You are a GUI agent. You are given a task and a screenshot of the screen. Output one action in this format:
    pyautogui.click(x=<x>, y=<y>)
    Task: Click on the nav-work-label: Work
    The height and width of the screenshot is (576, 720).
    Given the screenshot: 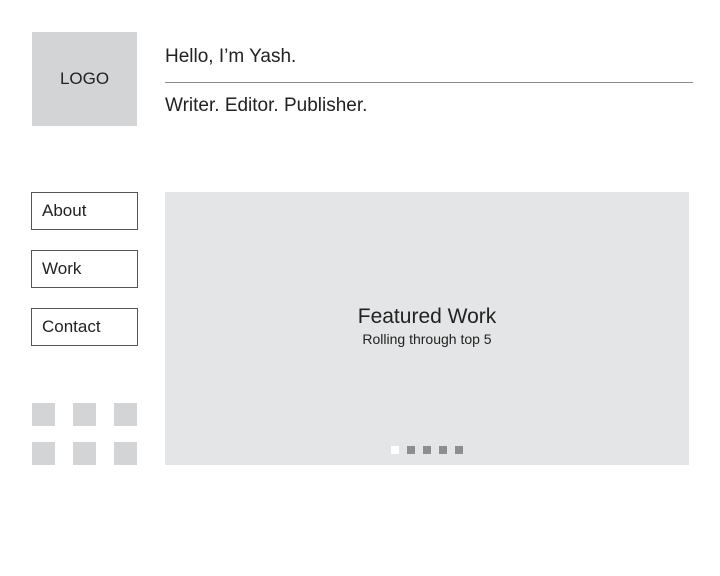 What is the action you would take?
    pyautogui.click(x=62, y=268)
    